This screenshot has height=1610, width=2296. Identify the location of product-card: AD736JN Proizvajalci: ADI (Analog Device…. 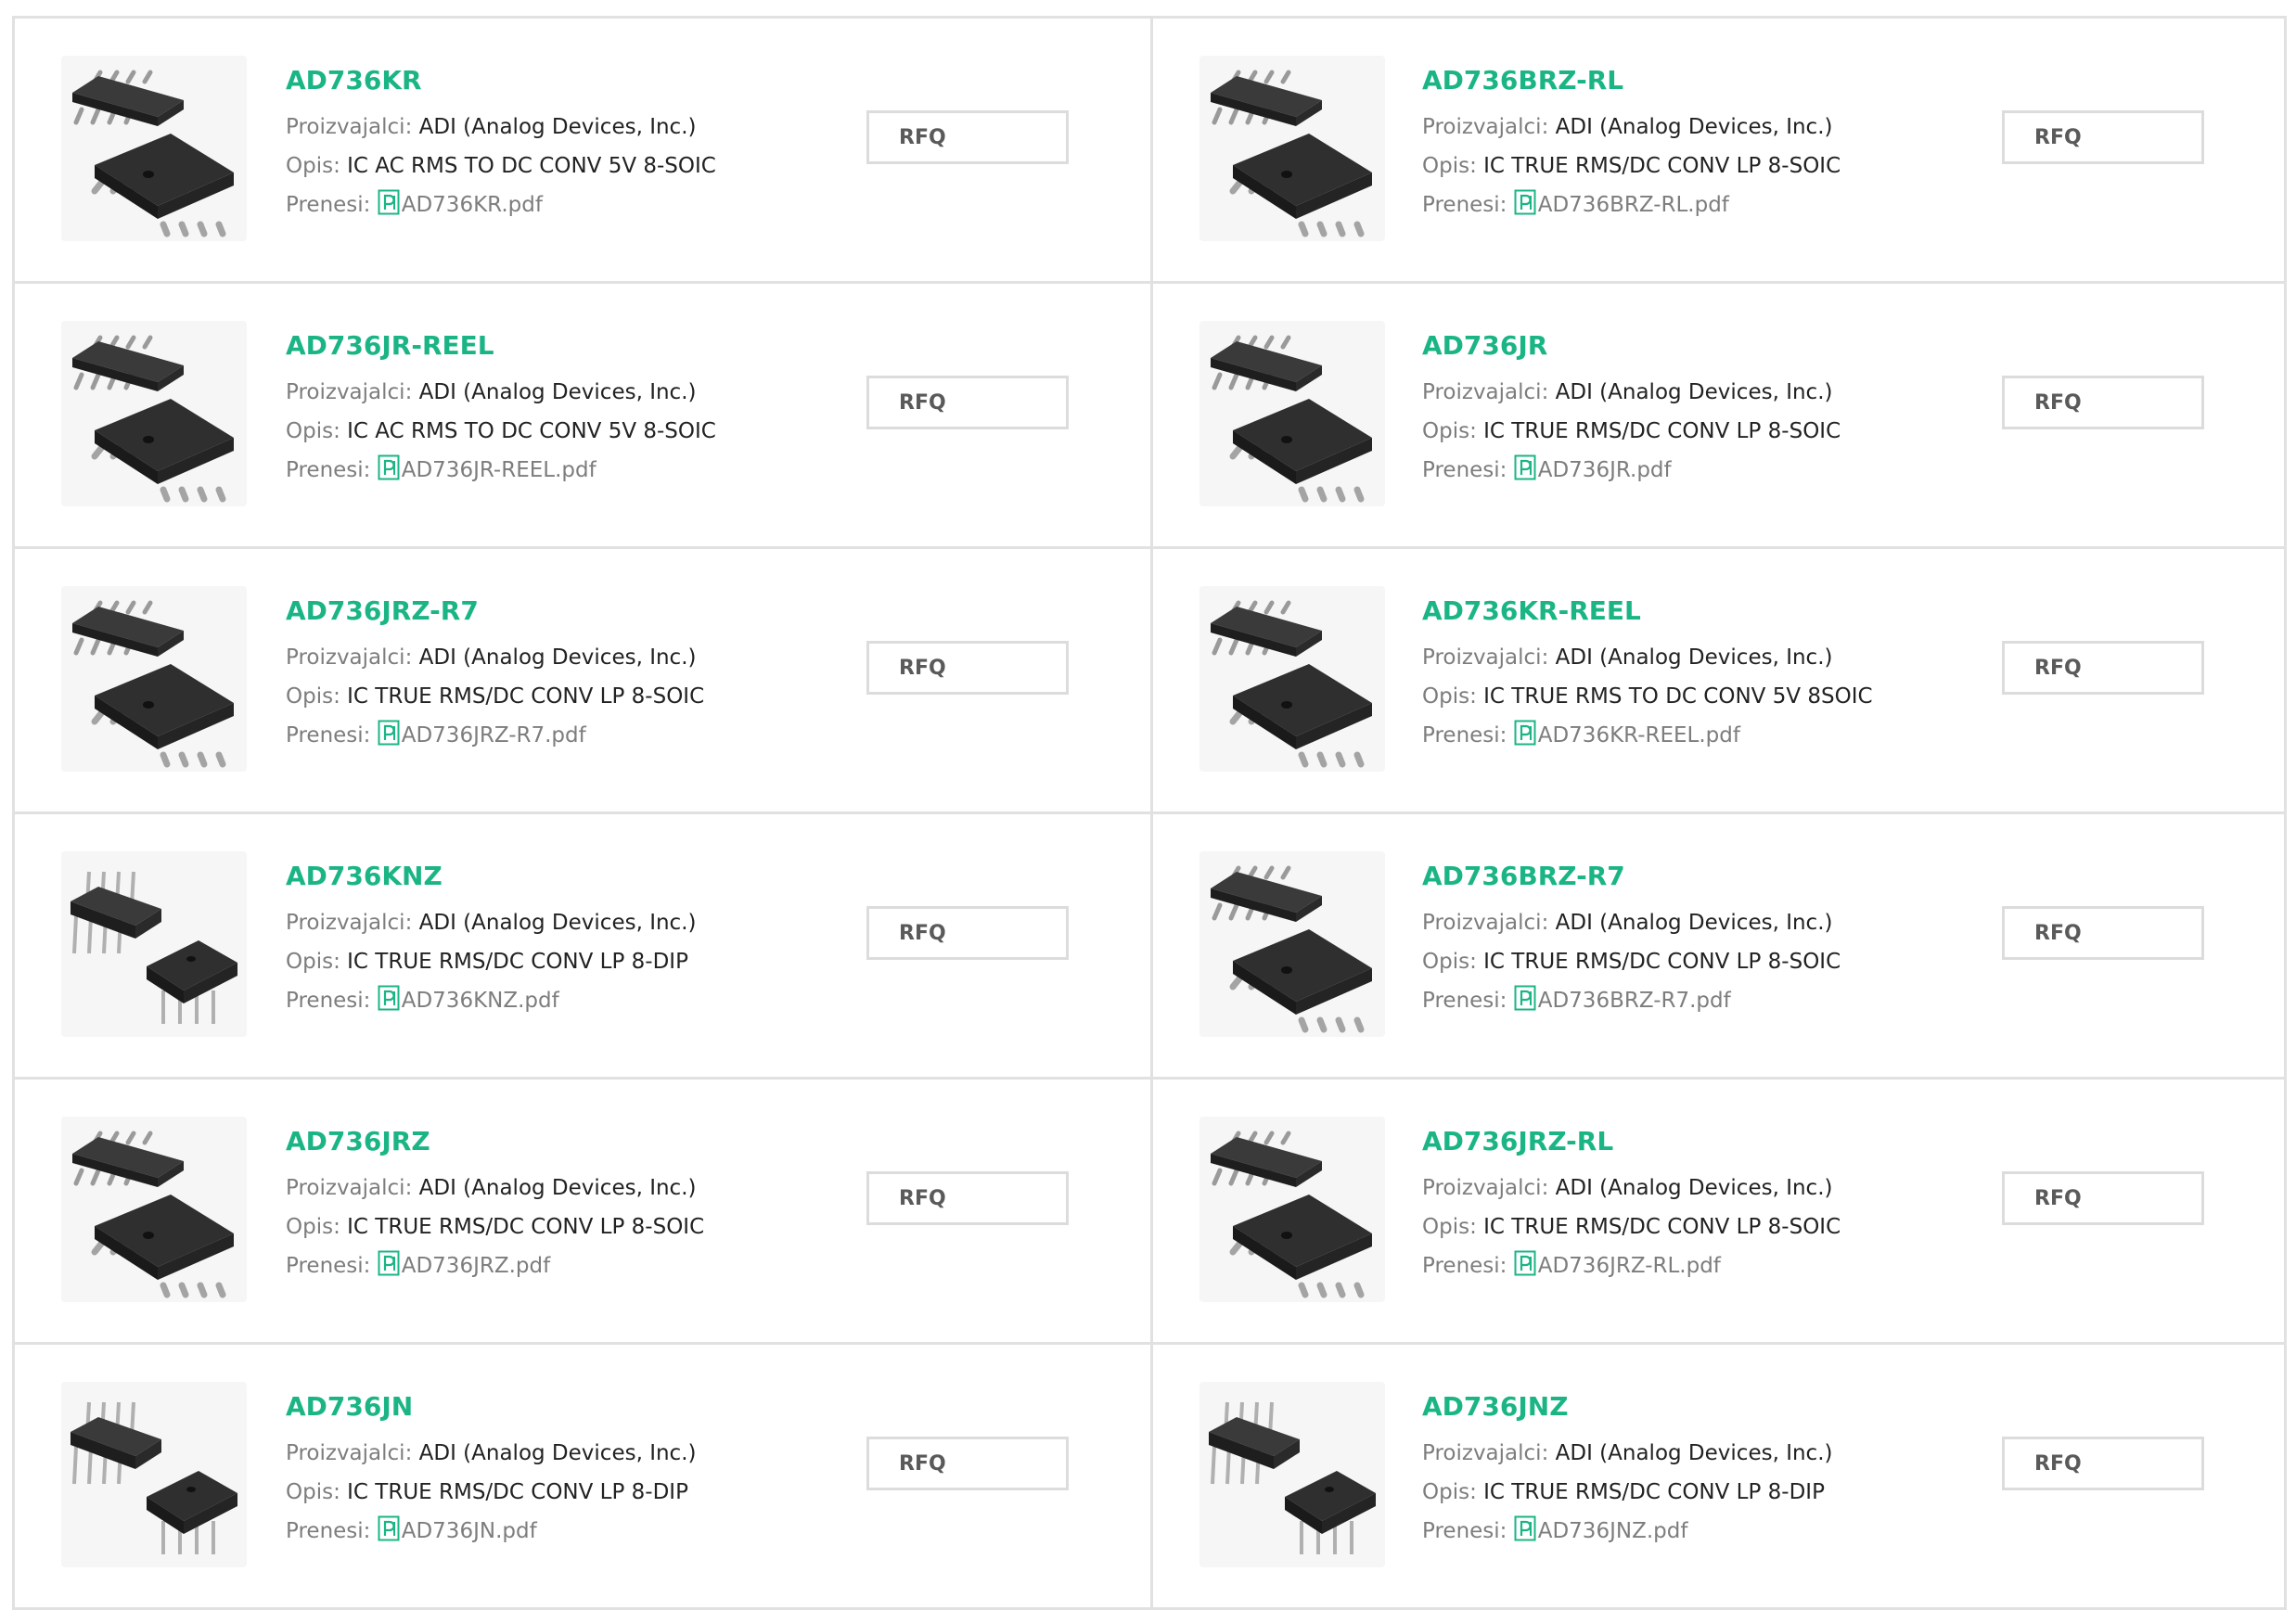
(581, 1477).